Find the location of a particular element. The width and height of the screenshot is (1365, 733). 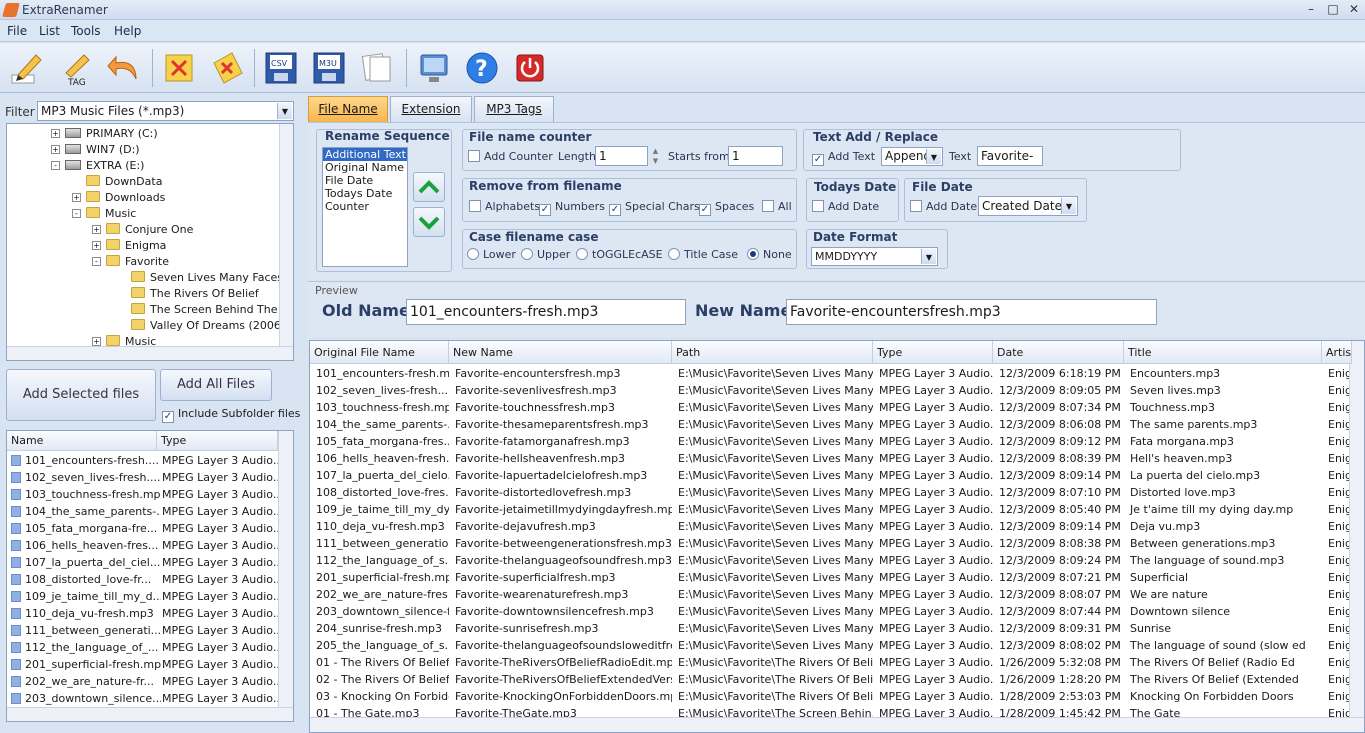

include-subfolder-checkbox: ✓ is located at coordinates (168, 417).